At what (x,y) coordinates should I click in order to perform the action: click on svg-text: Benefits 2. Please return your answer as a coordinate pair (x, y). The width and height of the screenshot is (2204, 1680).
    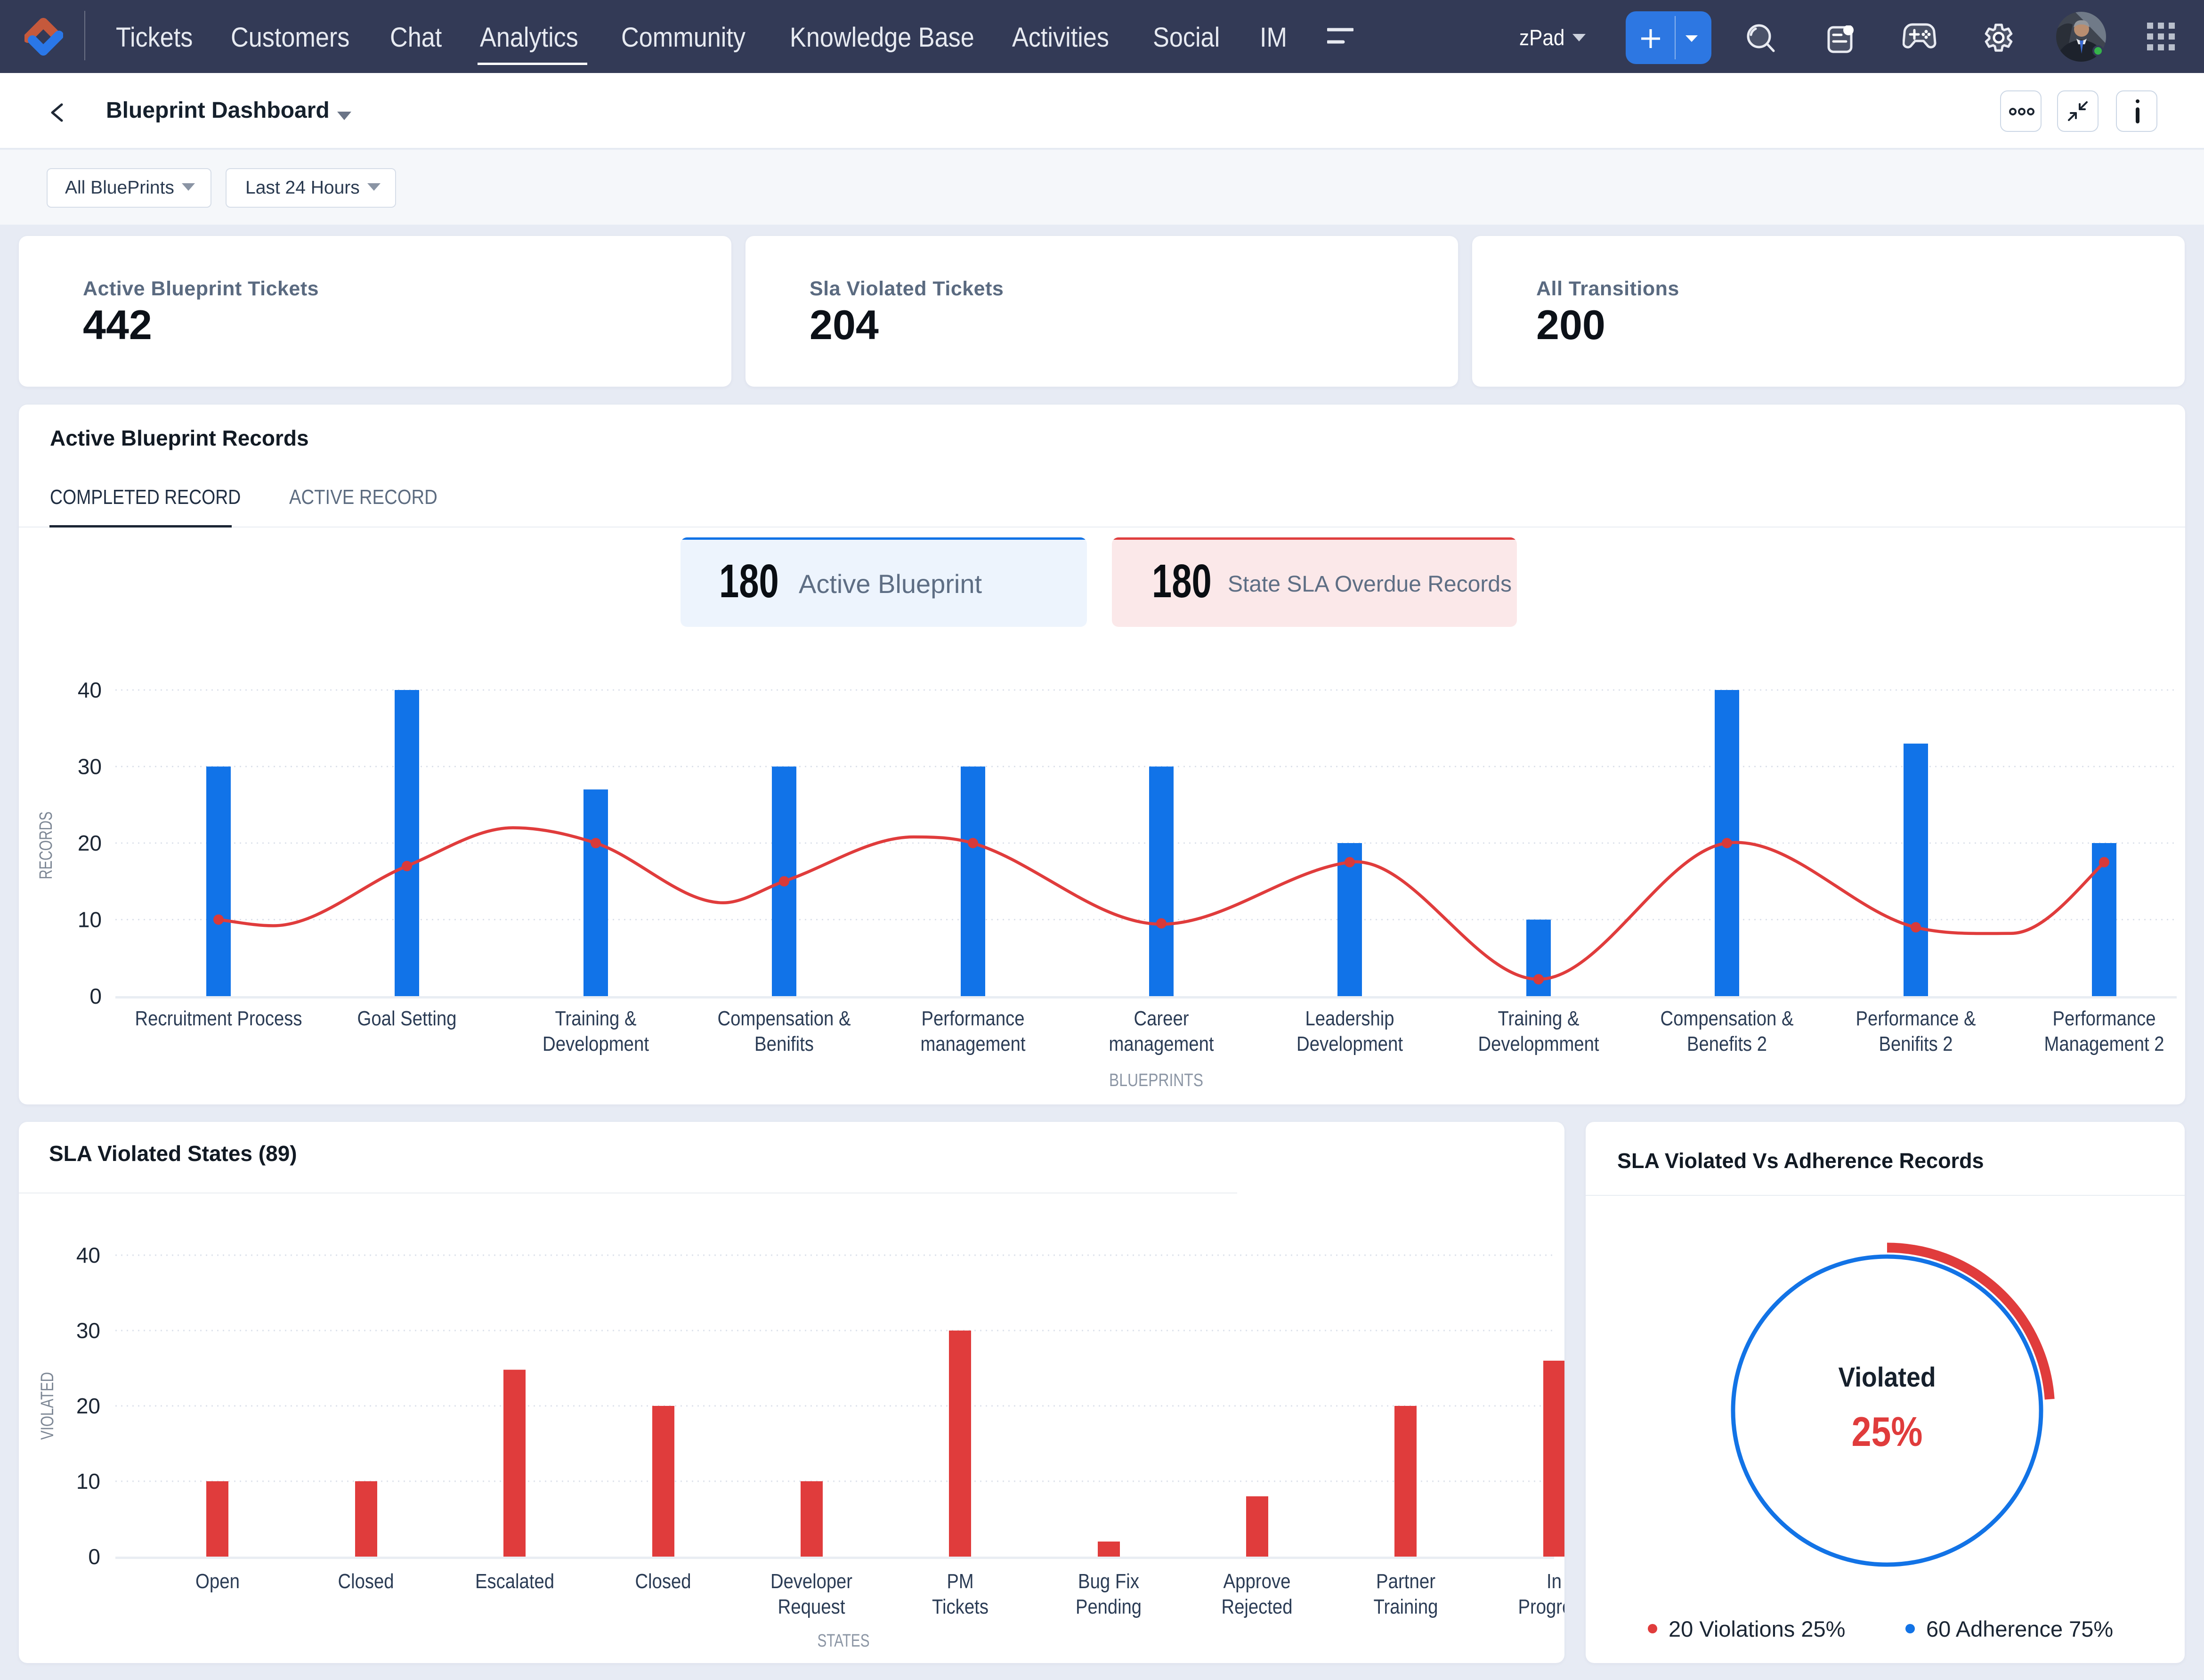
    Looking at the image, I should click on (1727, 1043).